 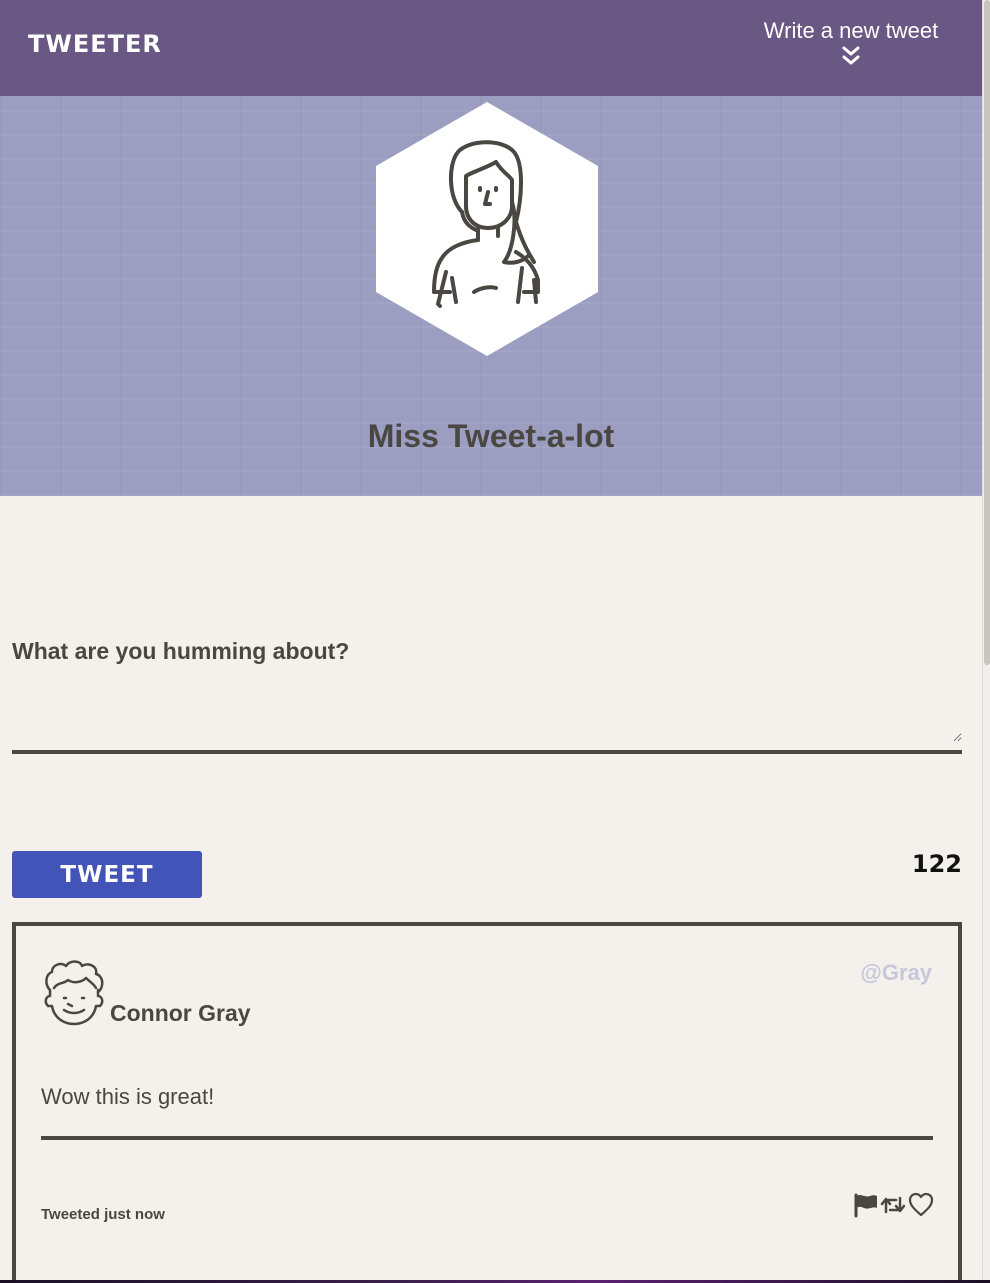 What do you see at coordinates (128, 1096) in the screenshot?
I see `tweet-body: Wow this is great!` at bounding box center [128, 1096].